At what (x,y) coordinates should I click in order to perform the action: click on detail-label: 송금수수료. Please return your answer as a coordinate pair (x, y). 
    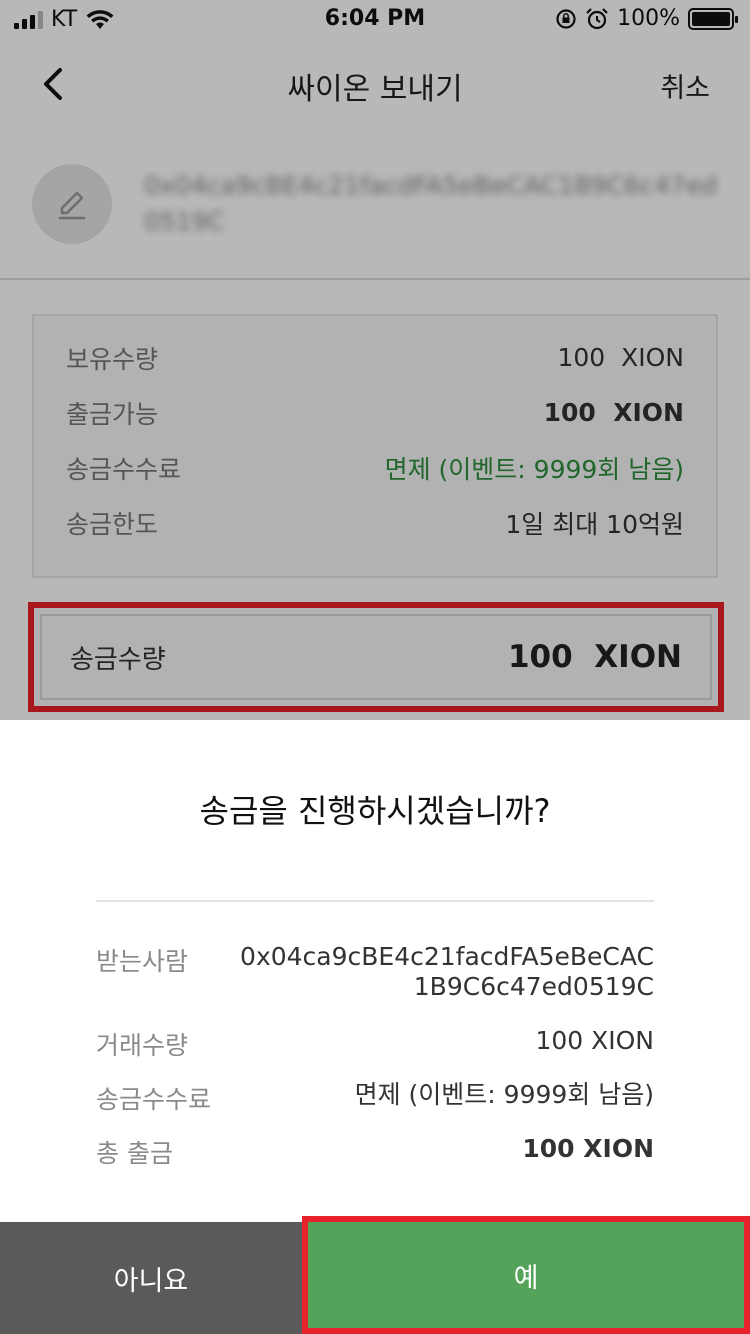
    Looking at the image, I should click on (154, 1099).